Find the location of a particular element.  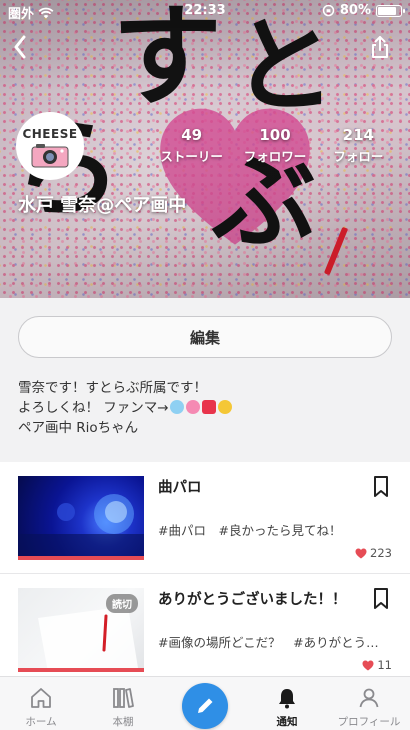

tab-label: 本棚 is located at coordinates (123, 722).